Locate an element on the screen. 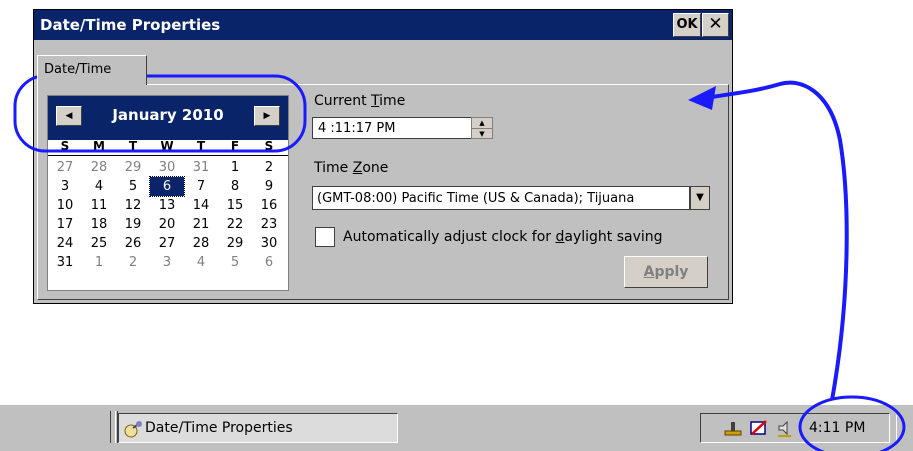 This screenshot has width=913, height=451. apply-label-rest: pply is located at coordinates (671, 272).